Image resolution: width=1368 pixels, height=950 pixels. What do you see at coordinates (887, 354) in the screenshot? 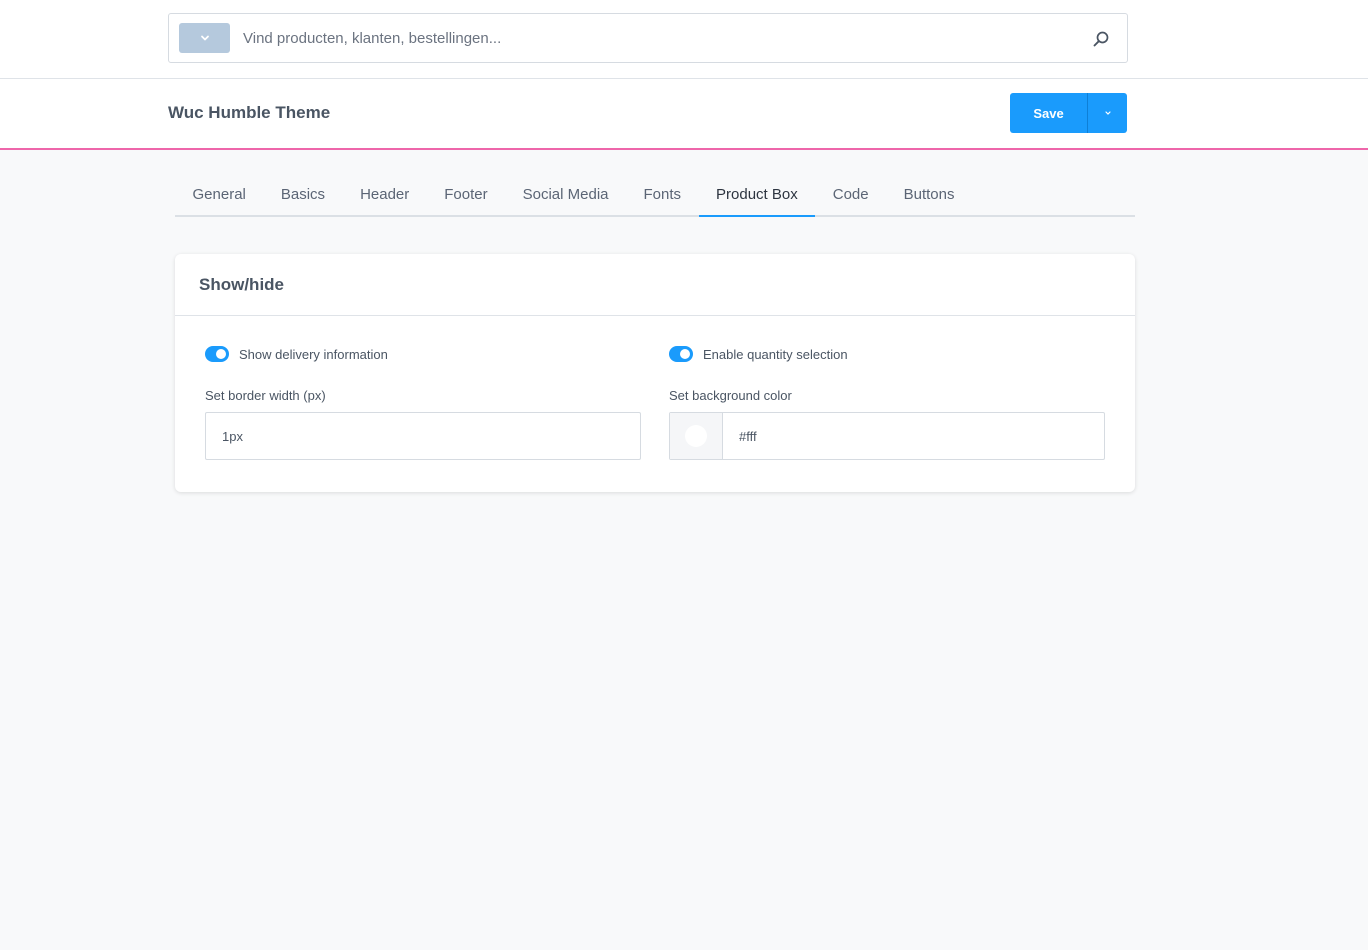
I see `quantity-selection-row: Enable quantity selection` at bounding box center [887, 354].